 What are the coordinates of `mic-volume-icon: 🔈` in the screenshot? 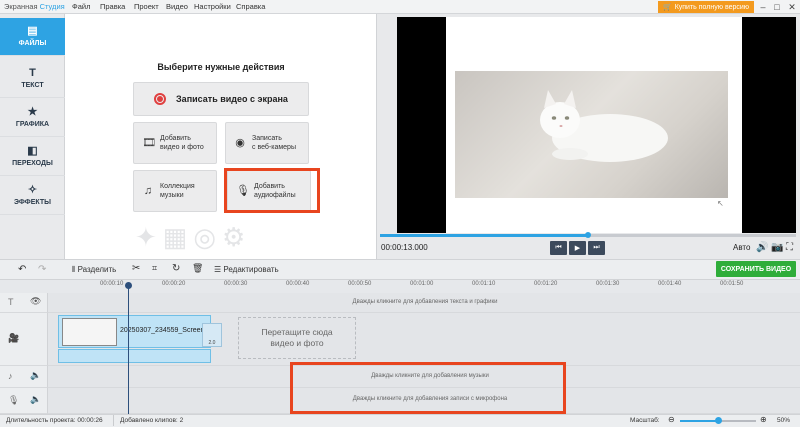 It's located at (35, 399).